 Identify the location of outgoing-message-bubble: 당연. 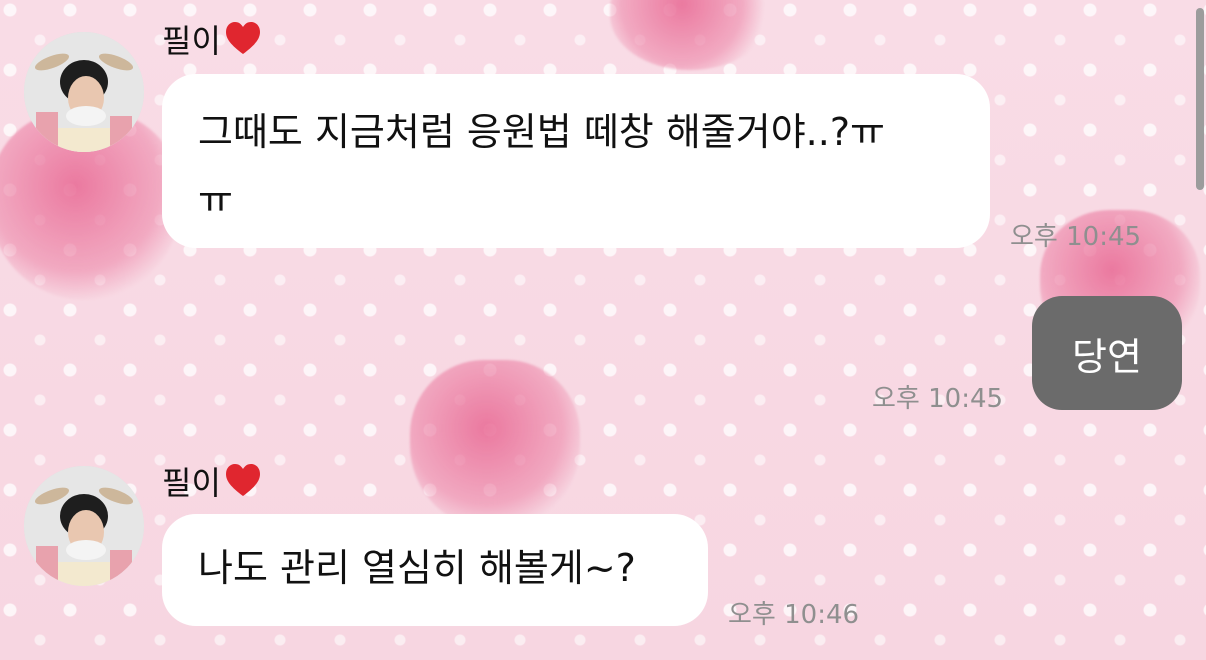
(1107, 353).